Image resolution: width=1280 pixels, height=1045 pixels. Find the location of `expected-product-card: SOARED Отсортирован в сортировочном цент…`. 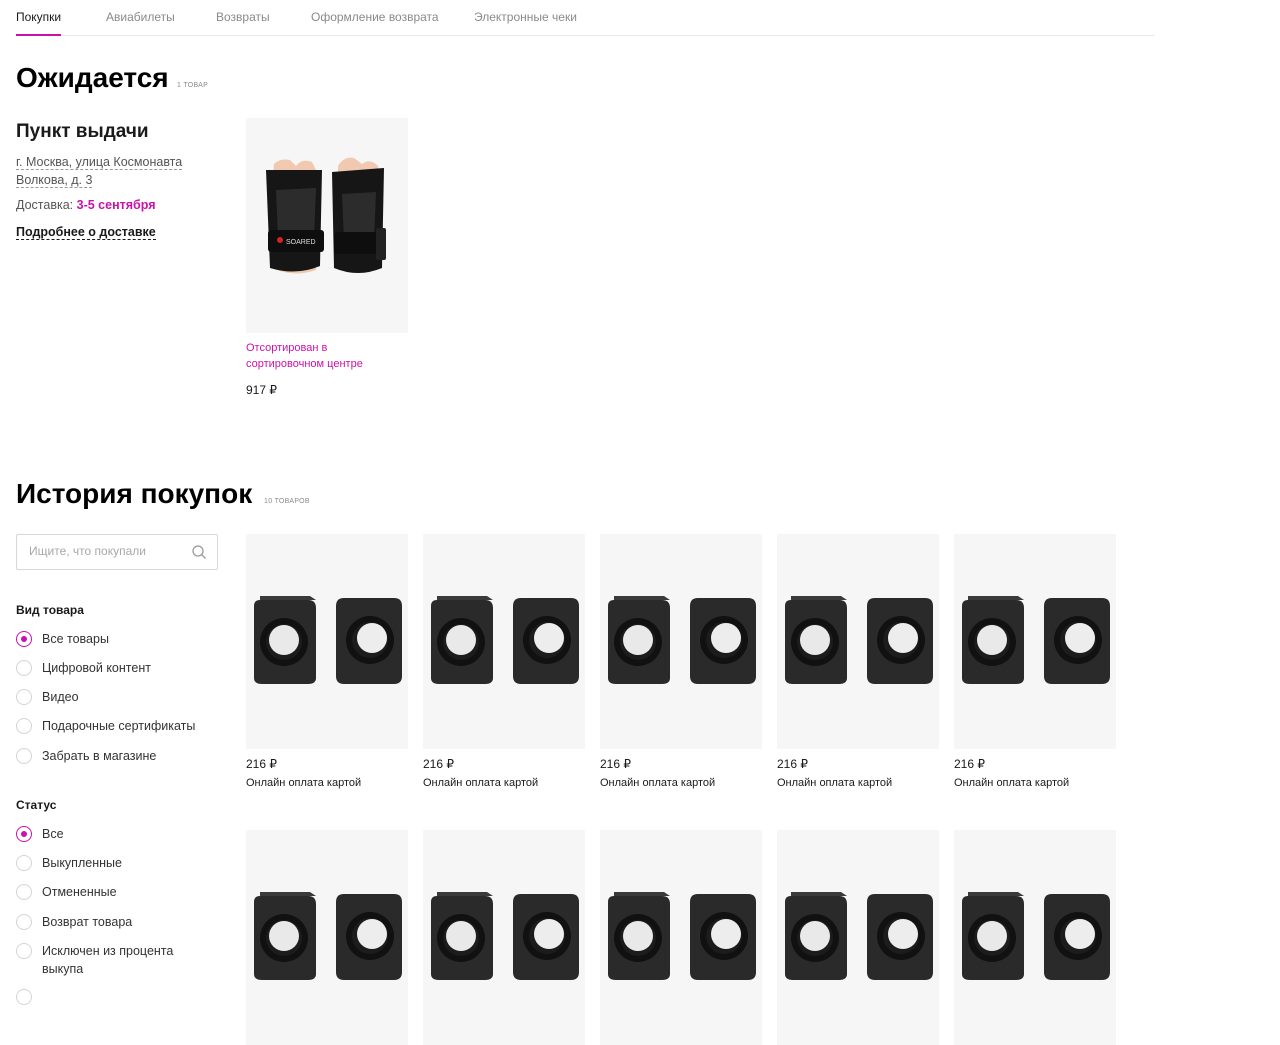

expected-product-card: SOARED Отсортирован в сортировочном цент… is located at coordinates (327, 260).